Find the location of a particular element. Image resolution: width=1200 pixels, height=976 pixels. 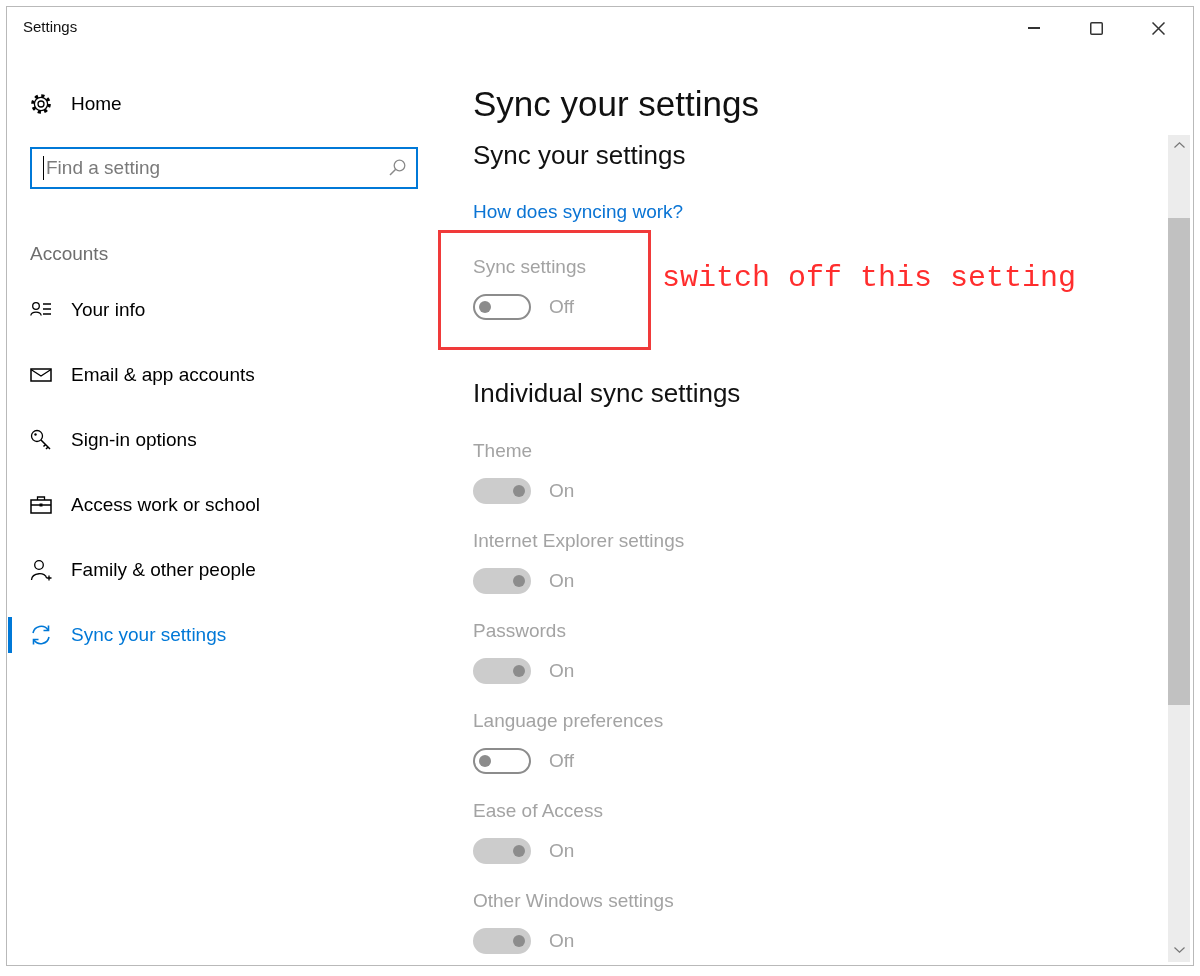

nav-item: Sync your settings is located at coordinates (121, 635).